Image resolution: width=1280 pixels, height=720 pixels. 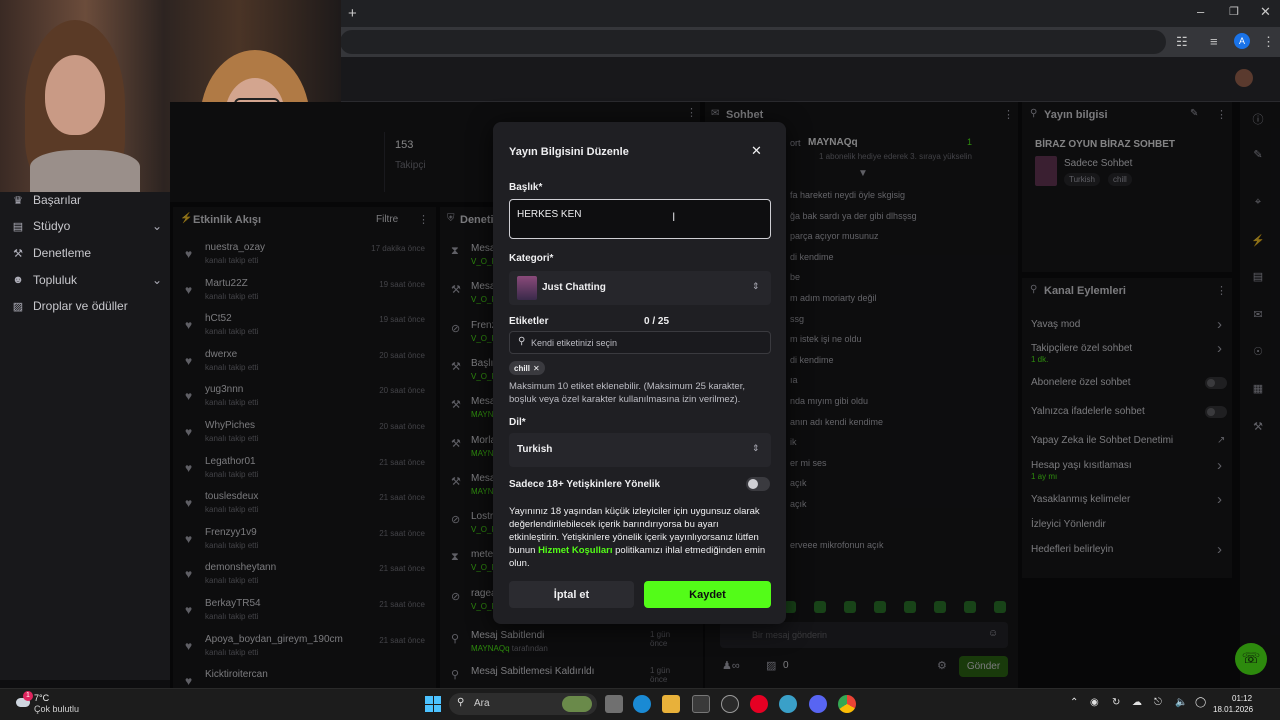 I want to click on tags-input: ⚲ Kendi etiketinizi seçin, so click(x=640, y=342).